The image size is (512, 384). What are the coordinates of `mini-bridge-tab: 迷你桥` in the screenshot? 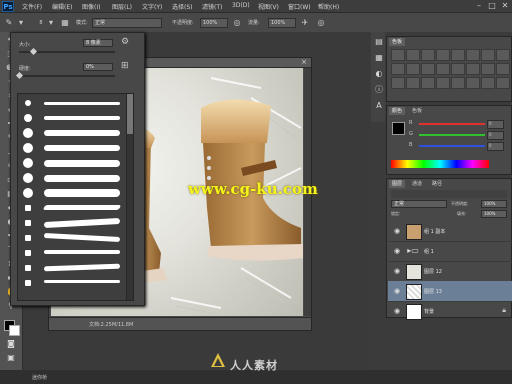 It's located at (39, 377).